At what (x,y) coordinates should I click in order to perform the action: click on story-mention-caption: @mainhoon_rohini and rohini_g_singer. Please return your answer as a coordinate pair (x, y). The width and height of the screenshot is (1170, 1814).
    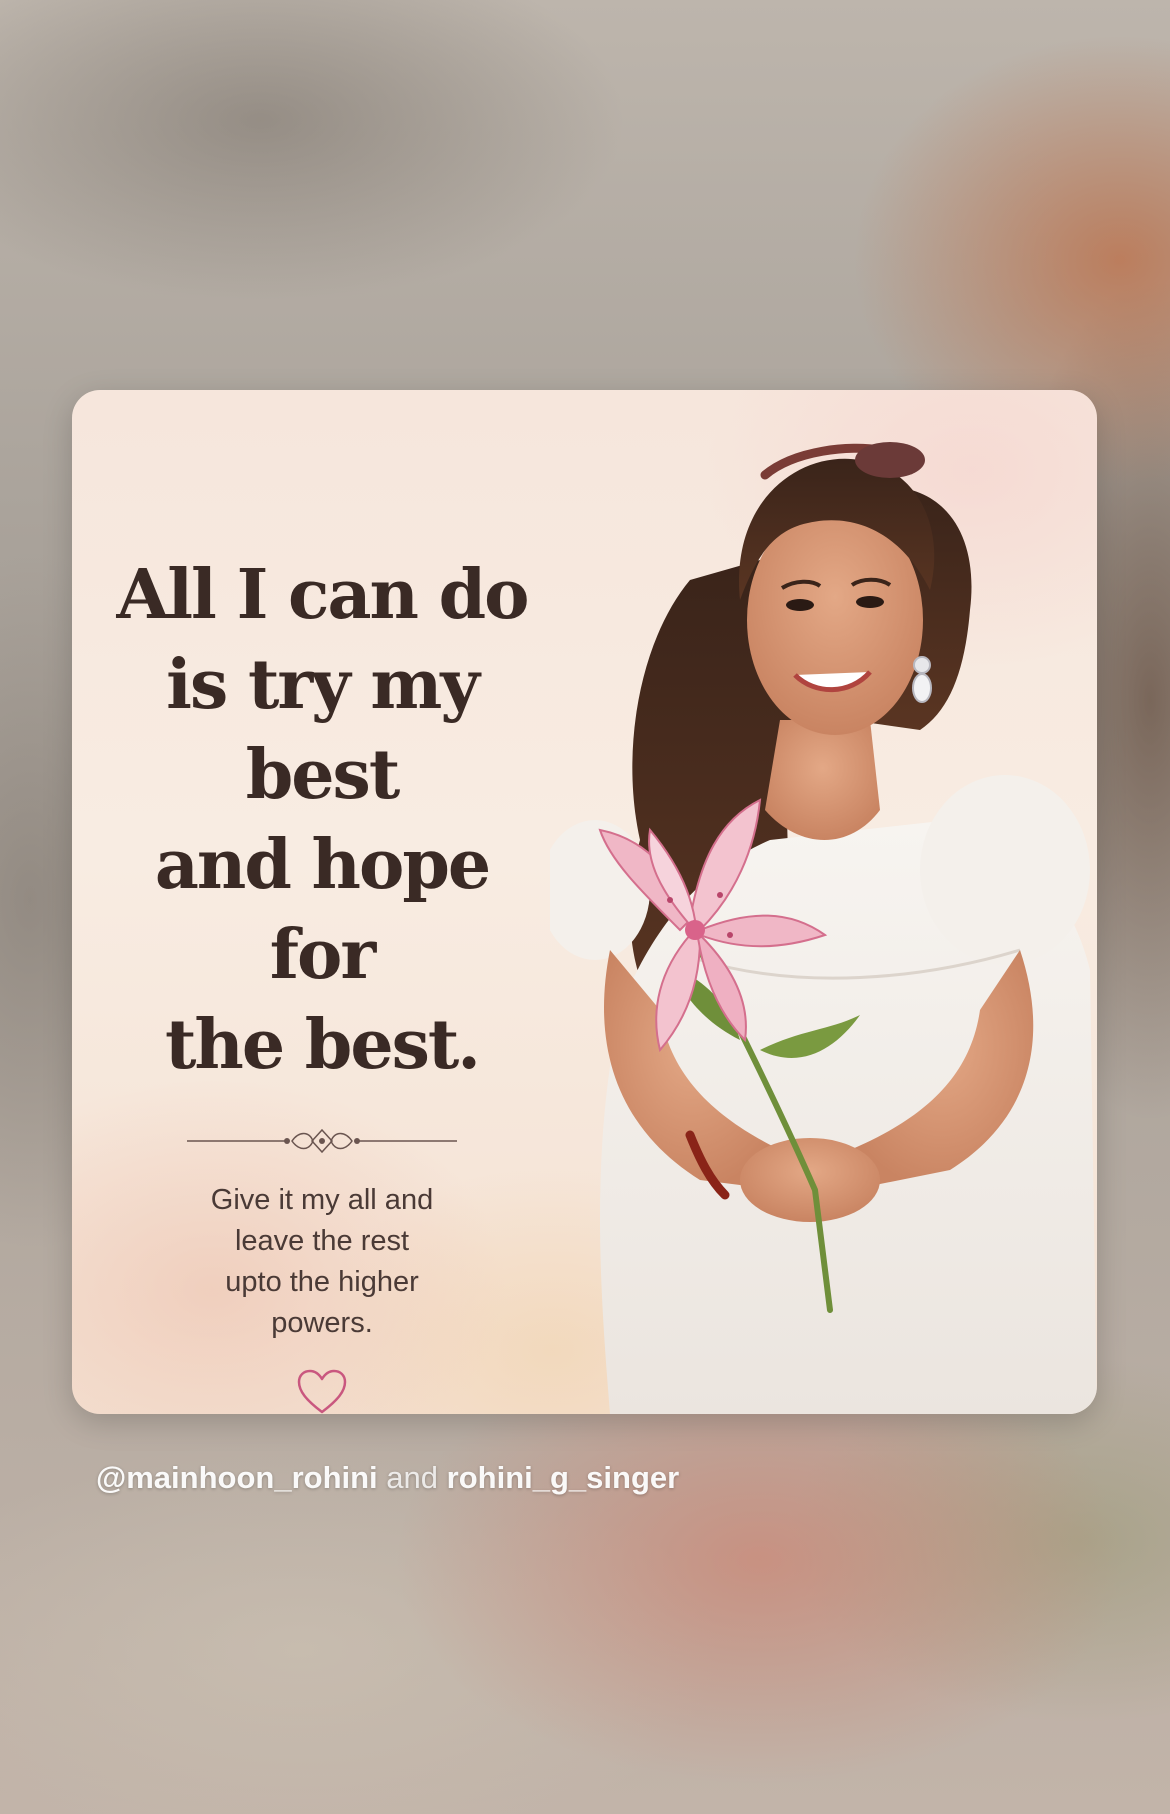
    Looking at the image, I should click on (387, 1478).